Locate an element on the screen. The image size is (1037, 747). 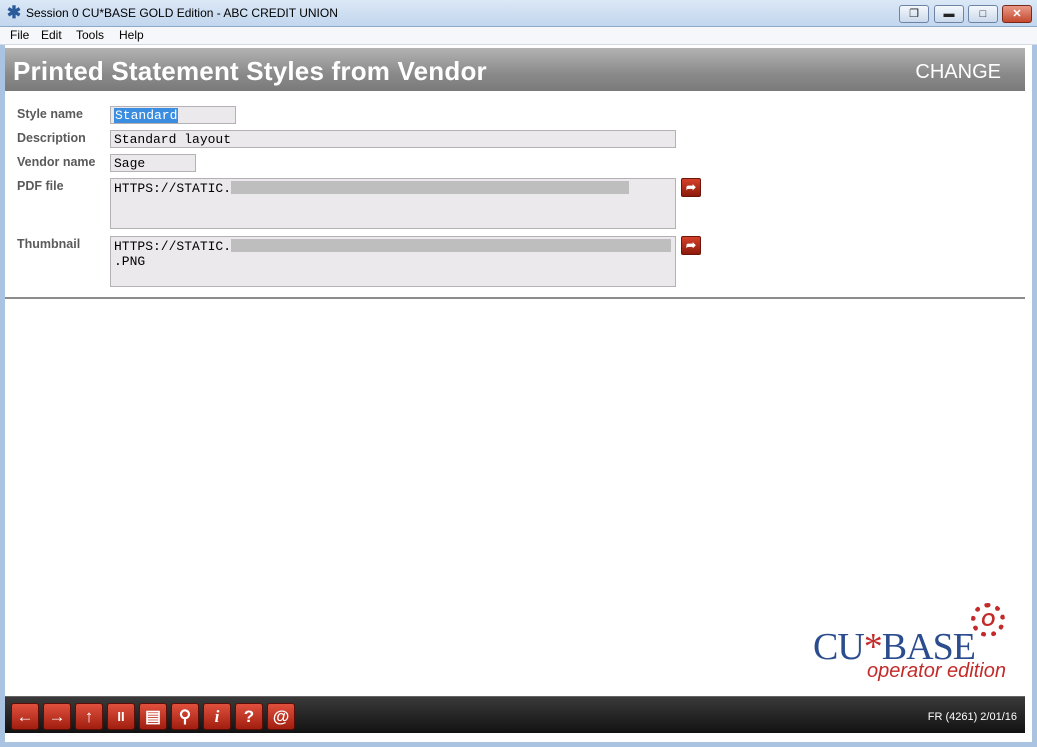
back-button: ← is located at coordinates (25, 716).